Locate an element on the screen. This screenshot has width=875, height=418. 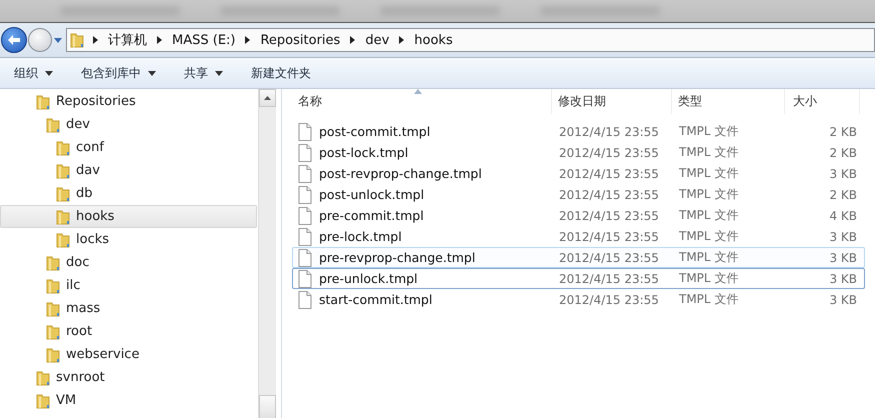
file-row: post-commit.tmpl 2012/4/15 23:55 TMPL 文件 2 KB is located at coordinates (578, 131).